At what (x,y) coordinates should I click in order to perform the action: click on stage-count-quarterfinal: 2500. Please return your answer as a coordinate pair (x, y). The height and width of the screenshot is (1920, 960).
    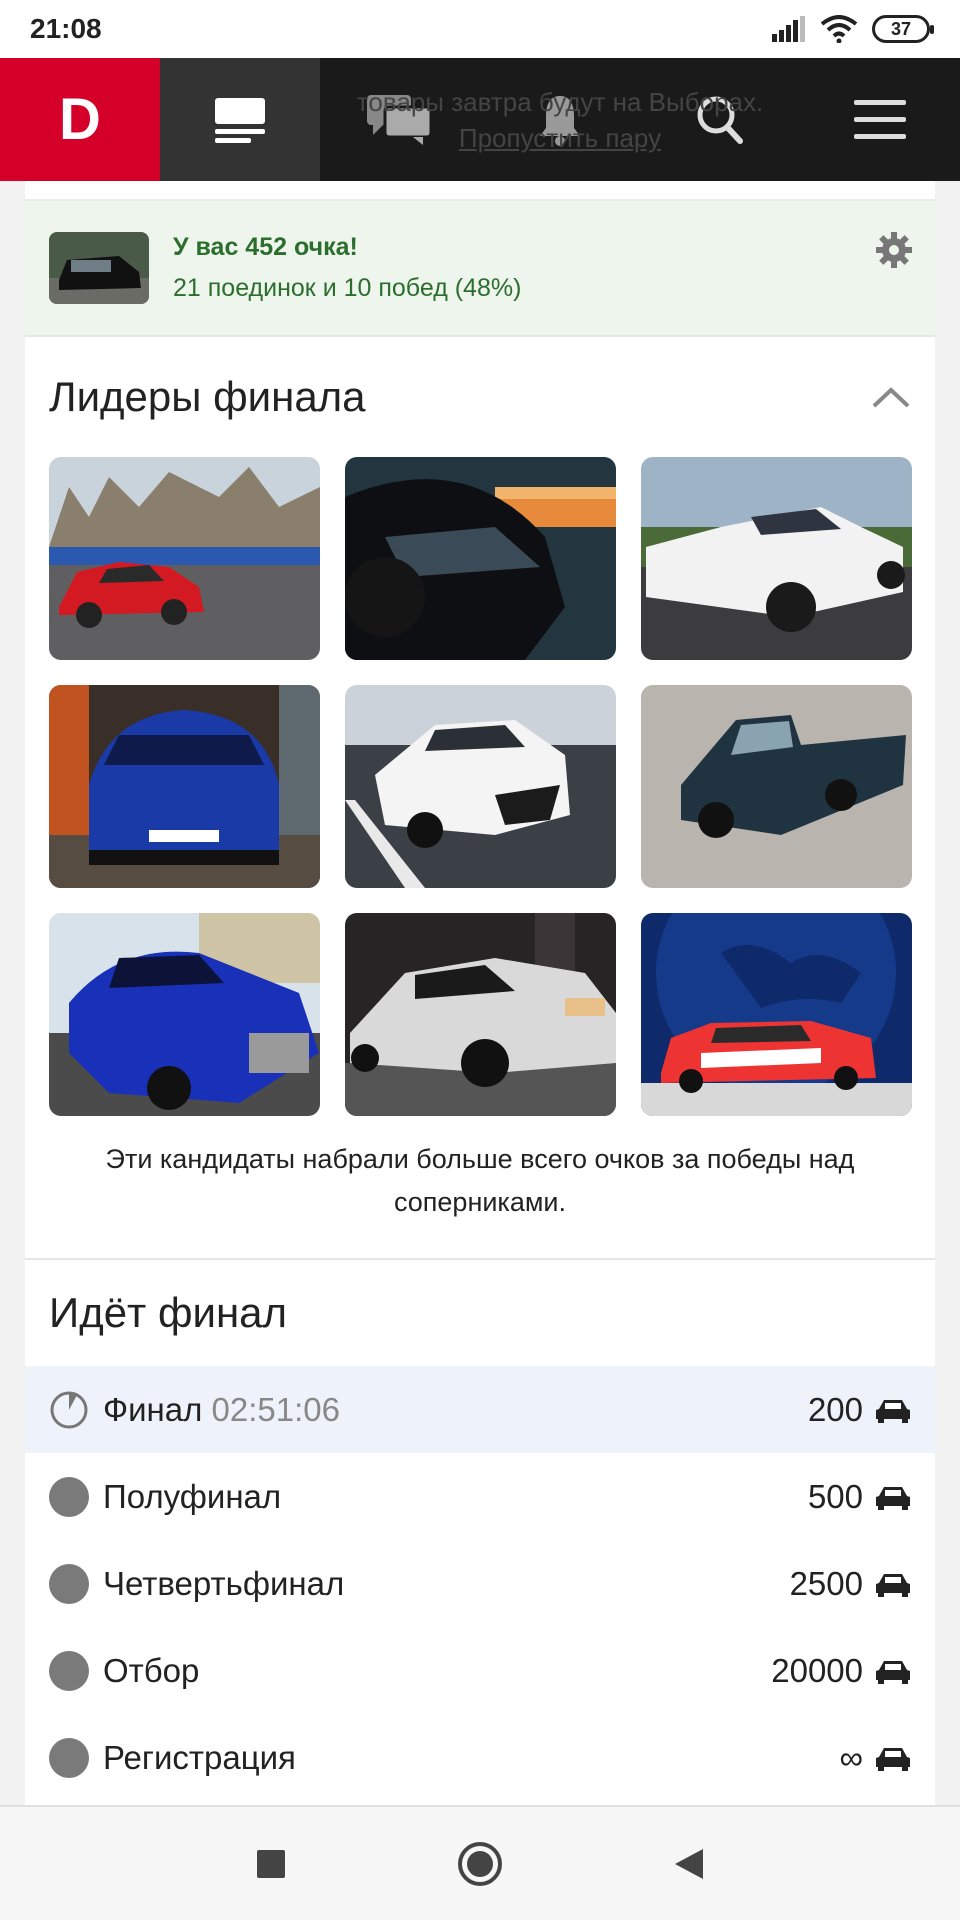
    Looking at the image, I should click on (826, 1583).